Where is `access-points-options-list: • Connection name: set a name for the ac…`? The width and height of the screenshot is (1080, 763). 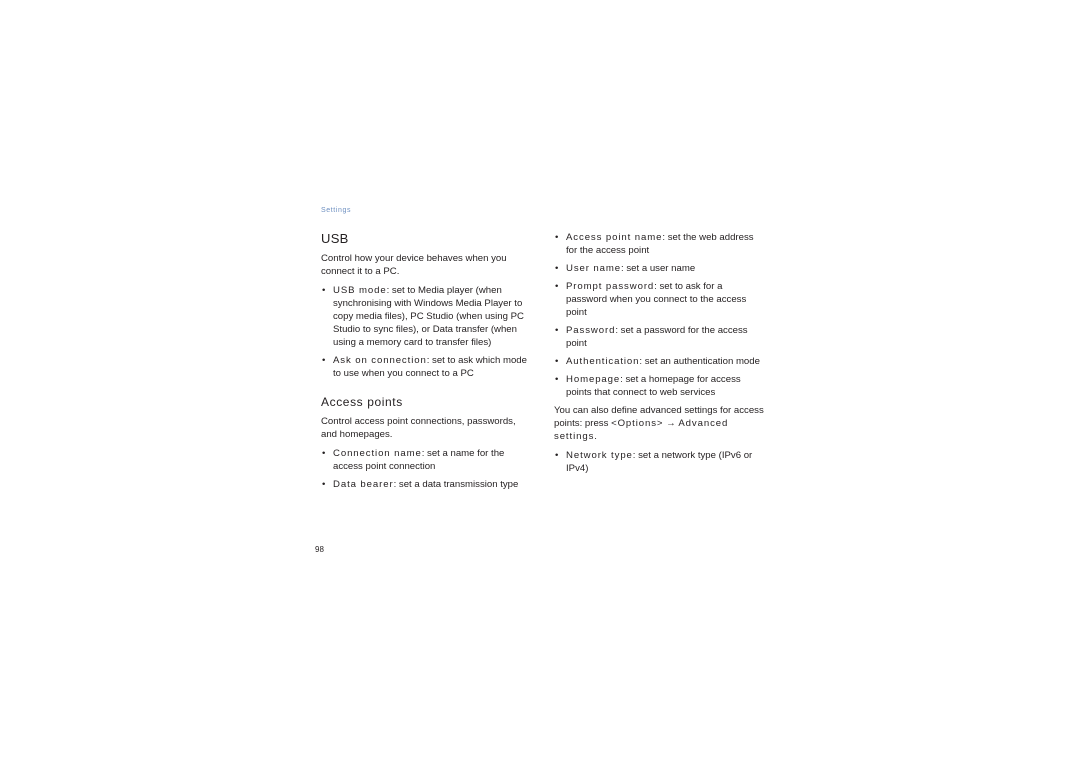 access-points-options-list: • Connection name: set a name for the ac… is located at coordinates (426, 469).